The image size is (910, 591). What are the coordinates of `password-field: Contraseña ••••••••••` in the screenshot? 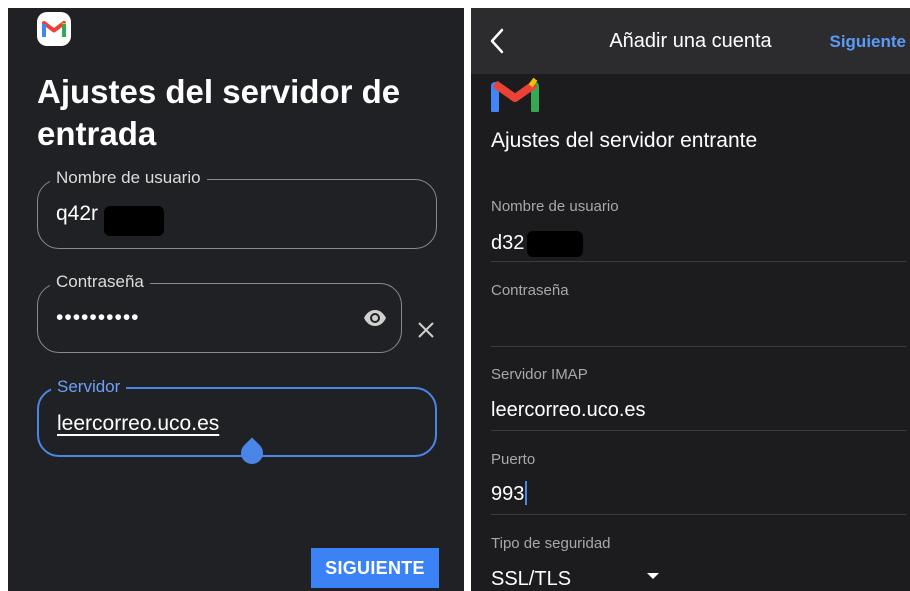 It's located at (219, 312).